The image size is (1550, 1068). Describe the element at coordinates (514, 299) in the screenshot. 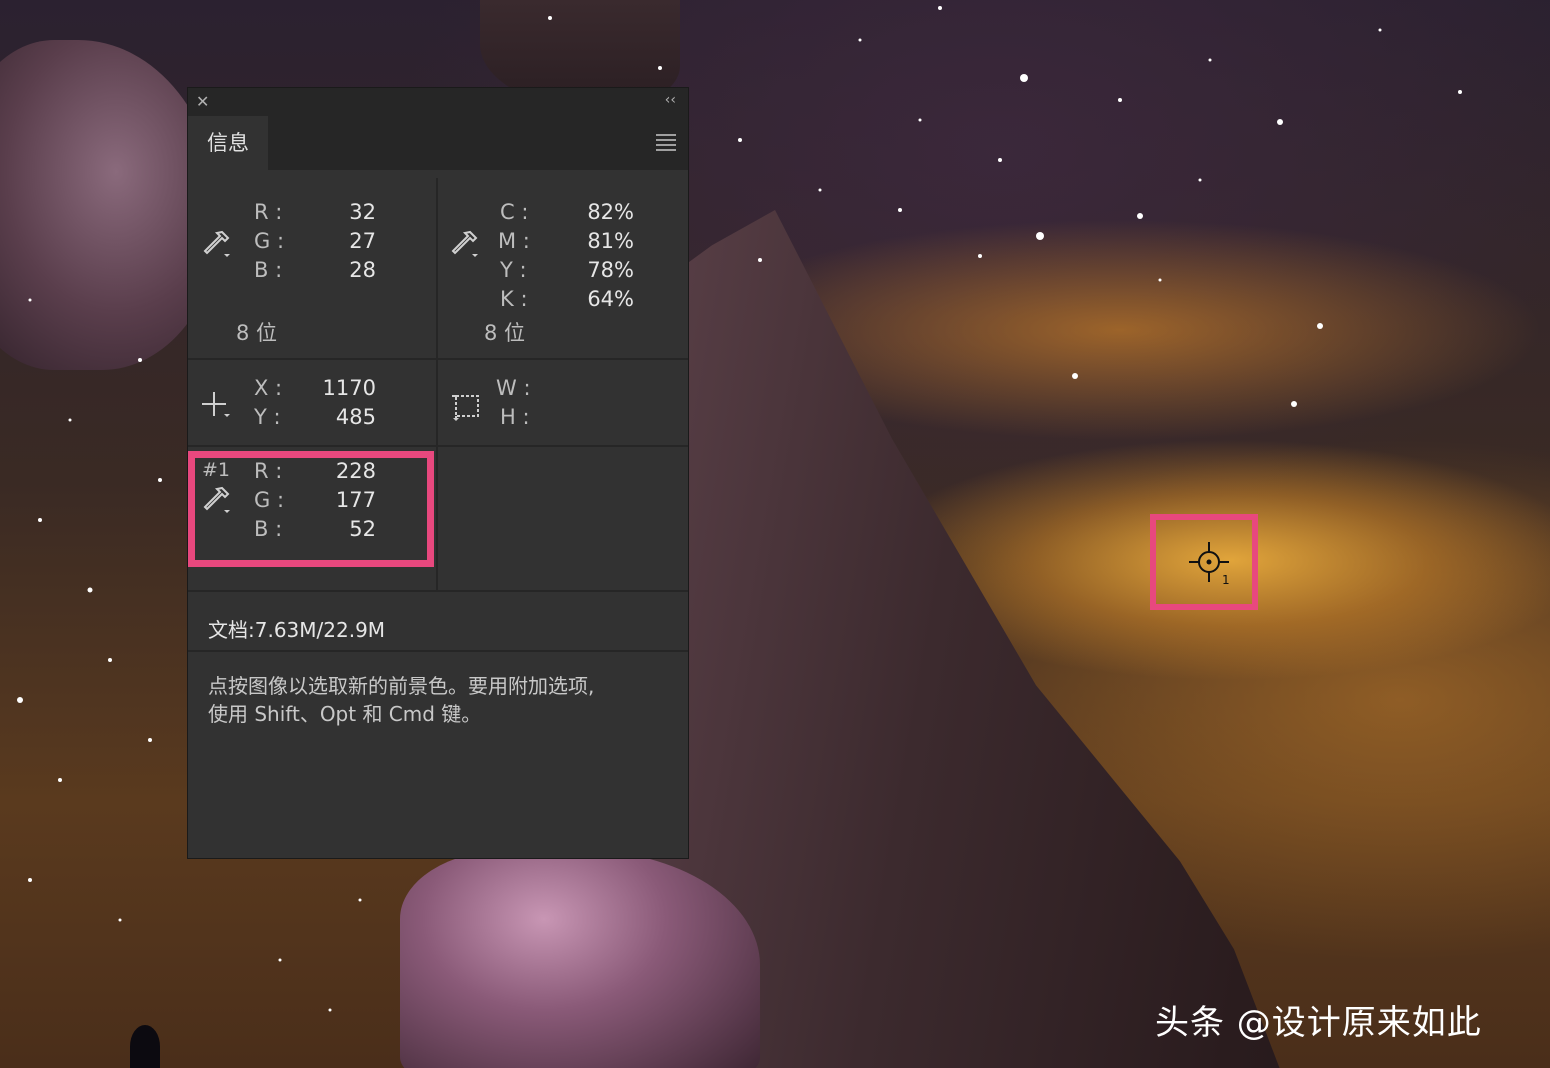

I see `cmyk-k-label: K :` at that location.